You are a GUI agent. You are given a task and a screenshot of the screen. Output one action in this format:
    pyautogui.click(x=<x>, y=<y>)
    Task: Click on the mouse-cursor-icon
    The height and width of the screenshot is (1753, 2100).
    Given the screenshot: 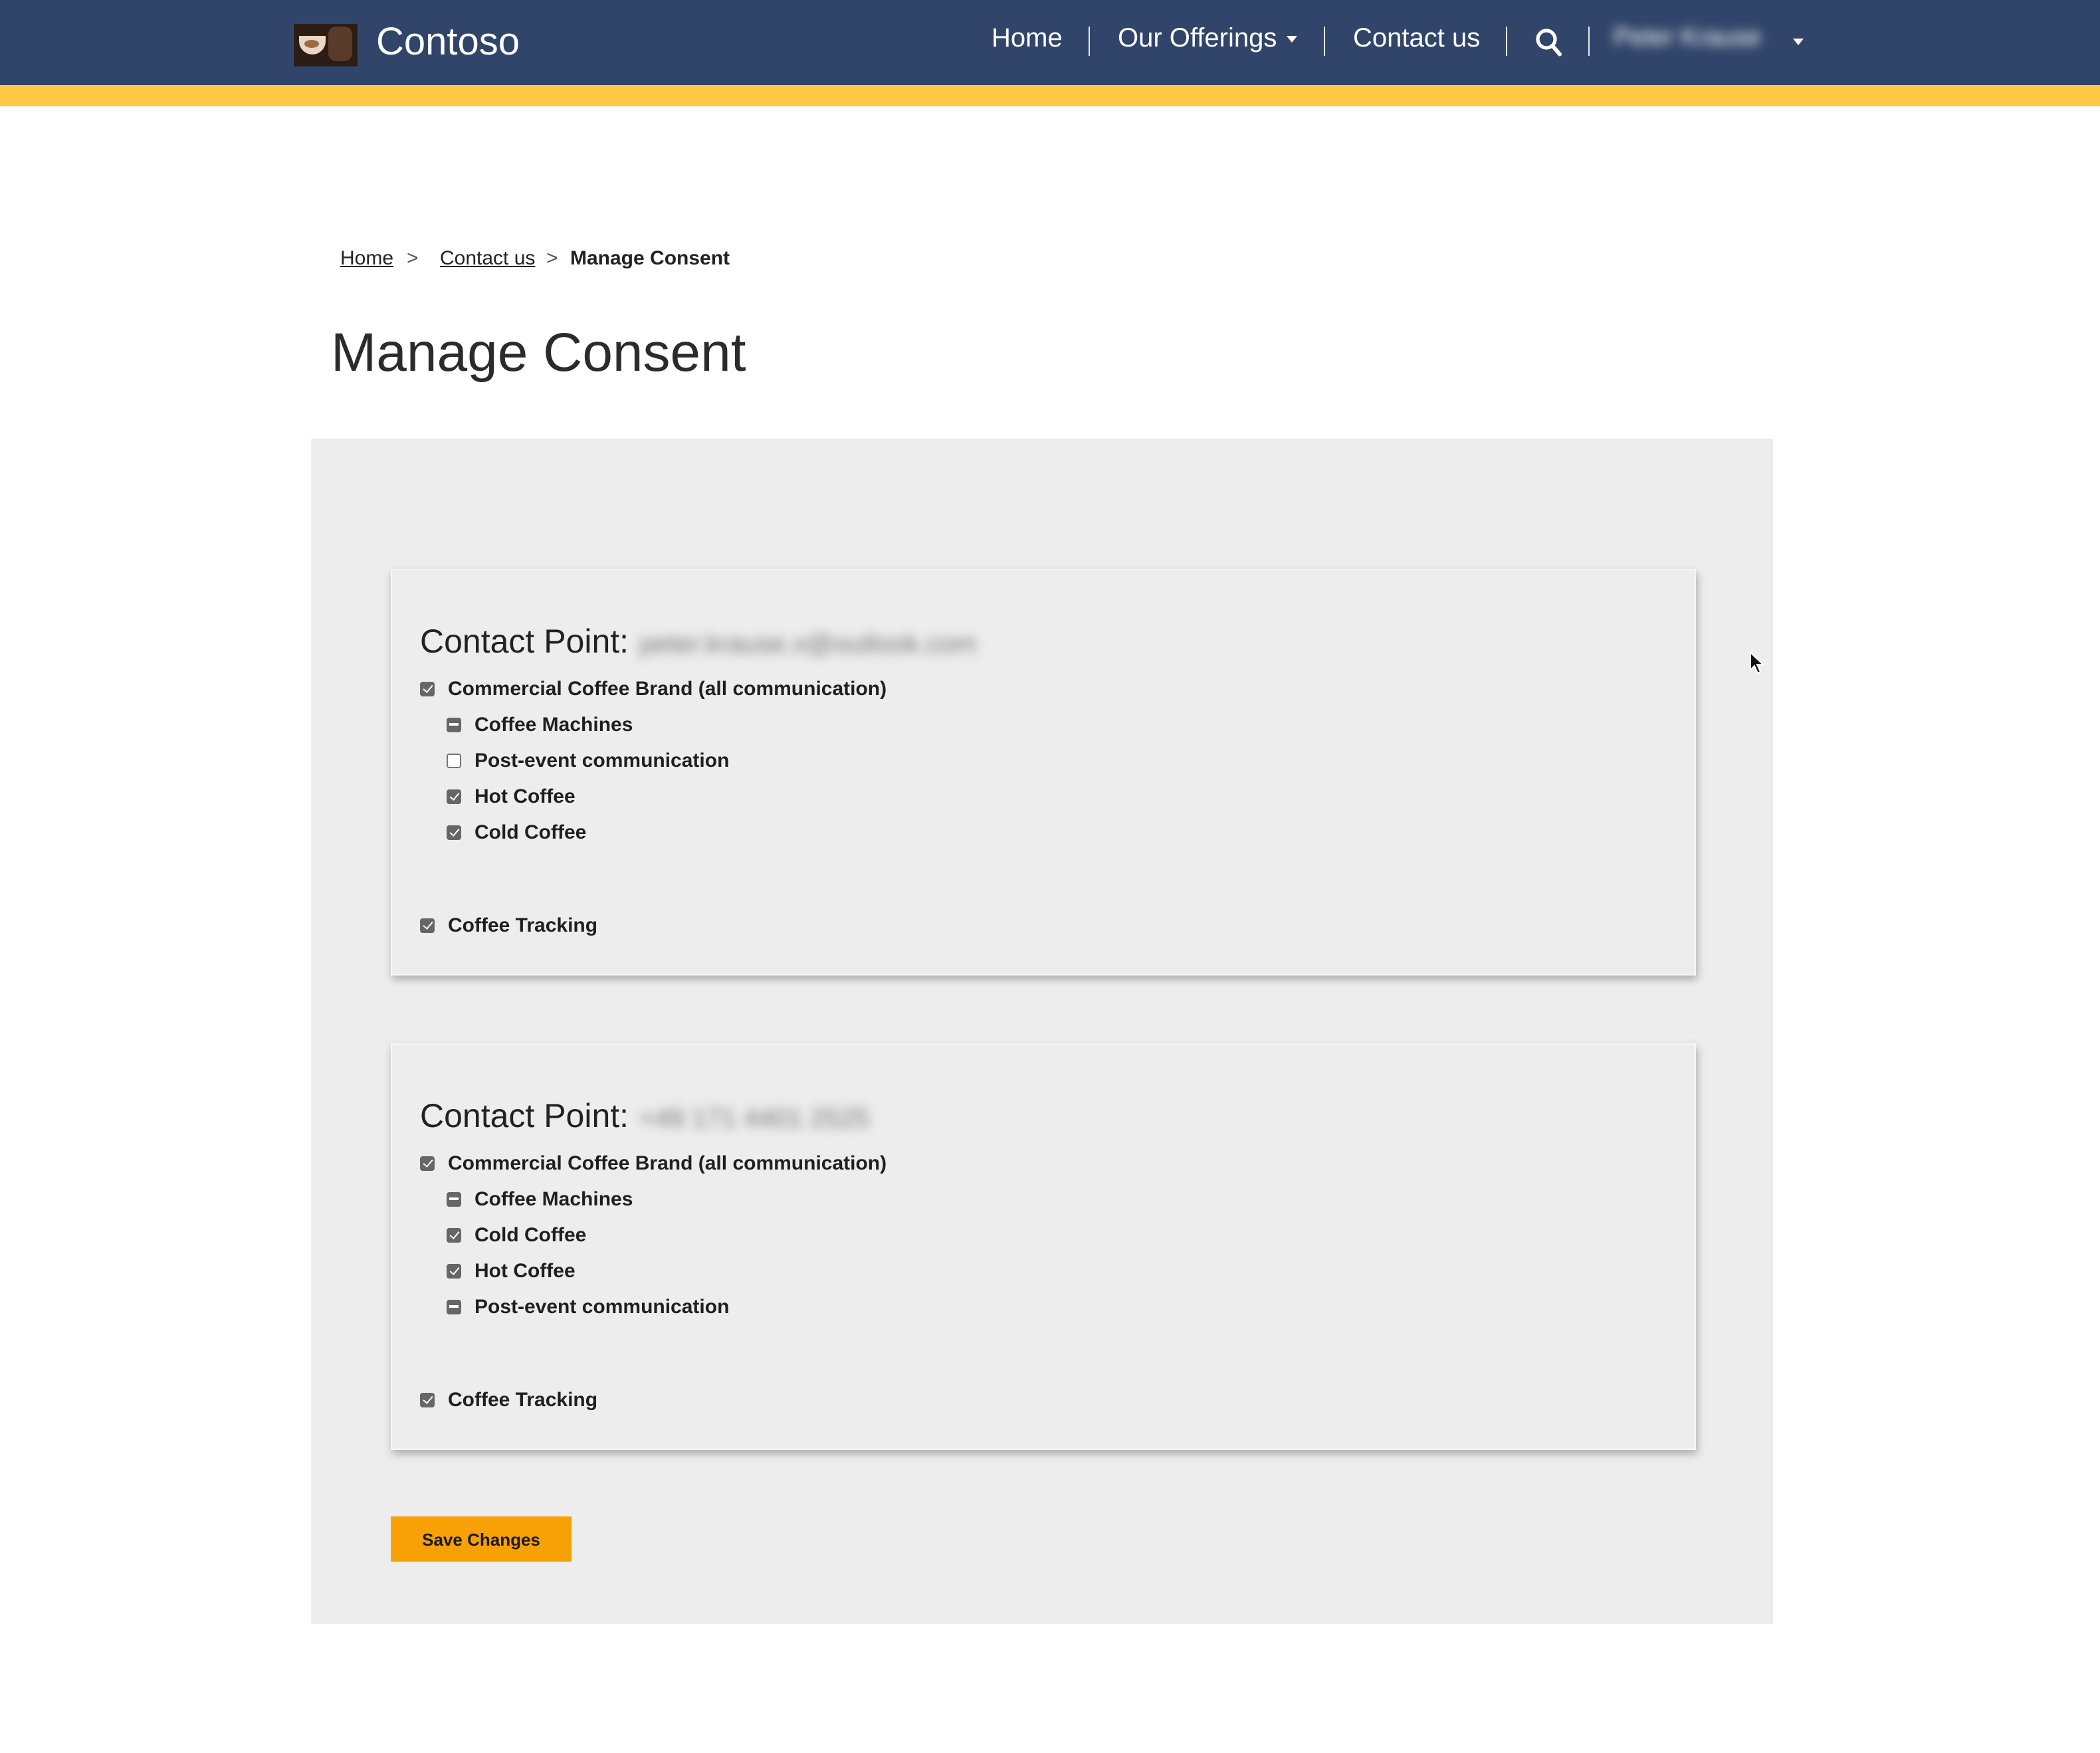 What is the action you would take?
    pyautogui.click(x=1757, y=662)
    